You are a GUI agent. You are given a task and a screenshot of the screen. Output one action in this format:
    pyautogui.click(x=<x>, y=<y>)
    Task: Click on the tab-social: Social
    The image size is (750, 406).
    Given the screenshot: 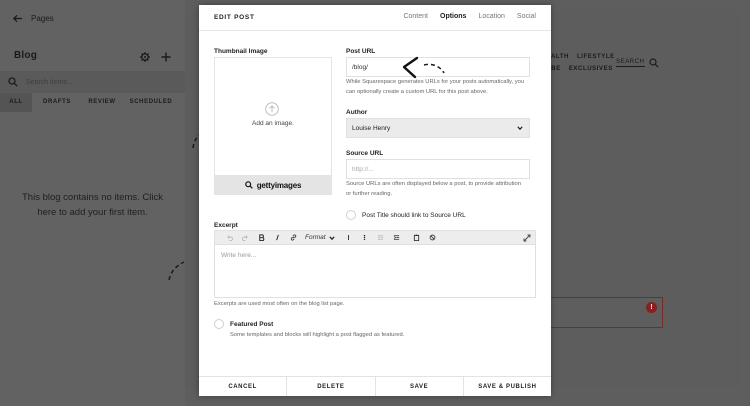 What is the action you would take?
    pyautogui.click(x=526, y=16)
    